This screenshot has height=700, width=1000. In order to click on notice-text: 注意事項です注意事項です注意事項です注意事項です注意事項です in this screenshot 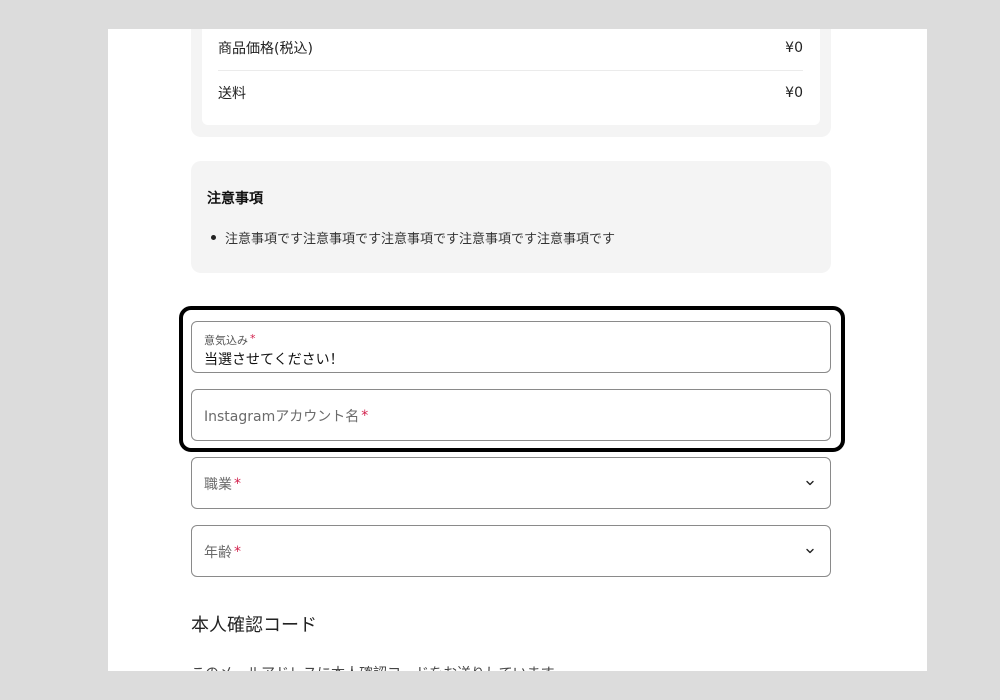, I will do `click(420, 239)`.